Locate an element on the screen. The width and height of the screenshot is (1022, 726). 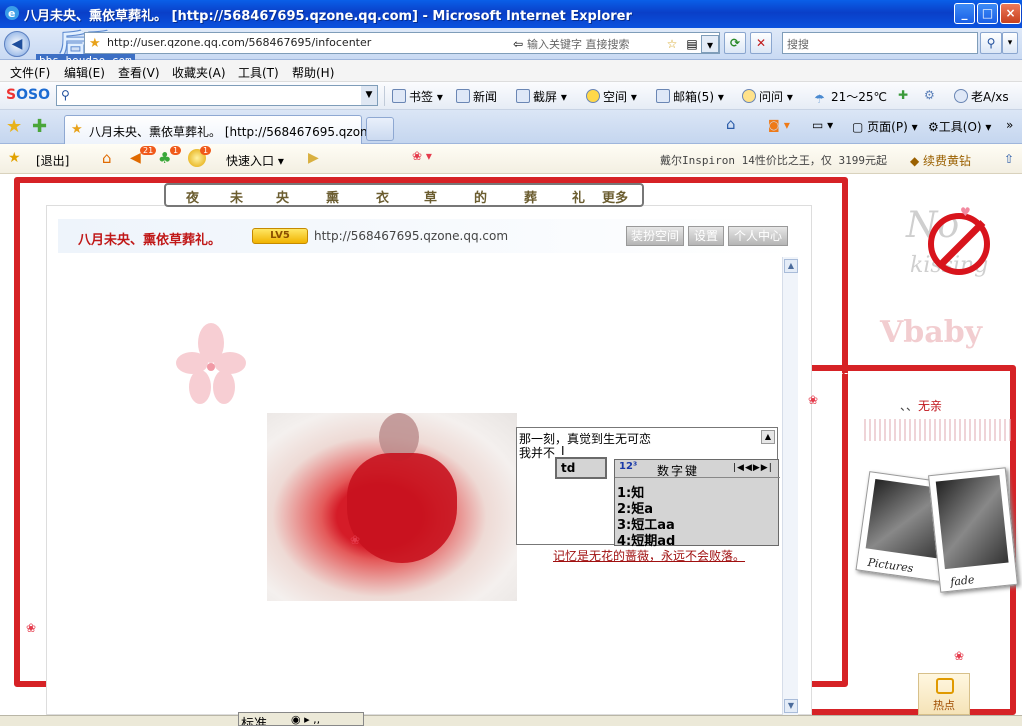
nav-char: 葬 is located at coordinates (530, 196).